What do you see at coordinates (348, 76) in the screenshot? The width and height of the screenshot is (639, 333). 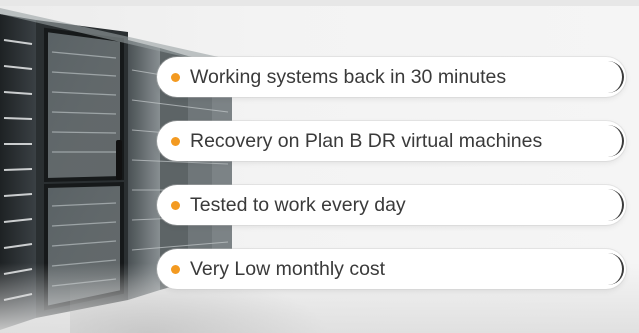 I see `feature-label: Working systems back in 30 minutes` at bounding box center [348, 76].